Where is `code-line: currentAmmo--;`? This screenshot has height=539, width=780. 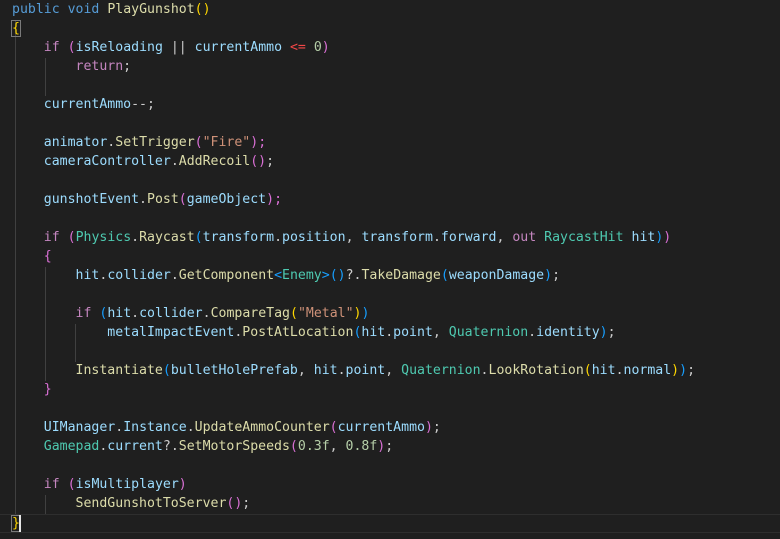
code-line: currentAmmo--; is located at coordinates (83, 104).